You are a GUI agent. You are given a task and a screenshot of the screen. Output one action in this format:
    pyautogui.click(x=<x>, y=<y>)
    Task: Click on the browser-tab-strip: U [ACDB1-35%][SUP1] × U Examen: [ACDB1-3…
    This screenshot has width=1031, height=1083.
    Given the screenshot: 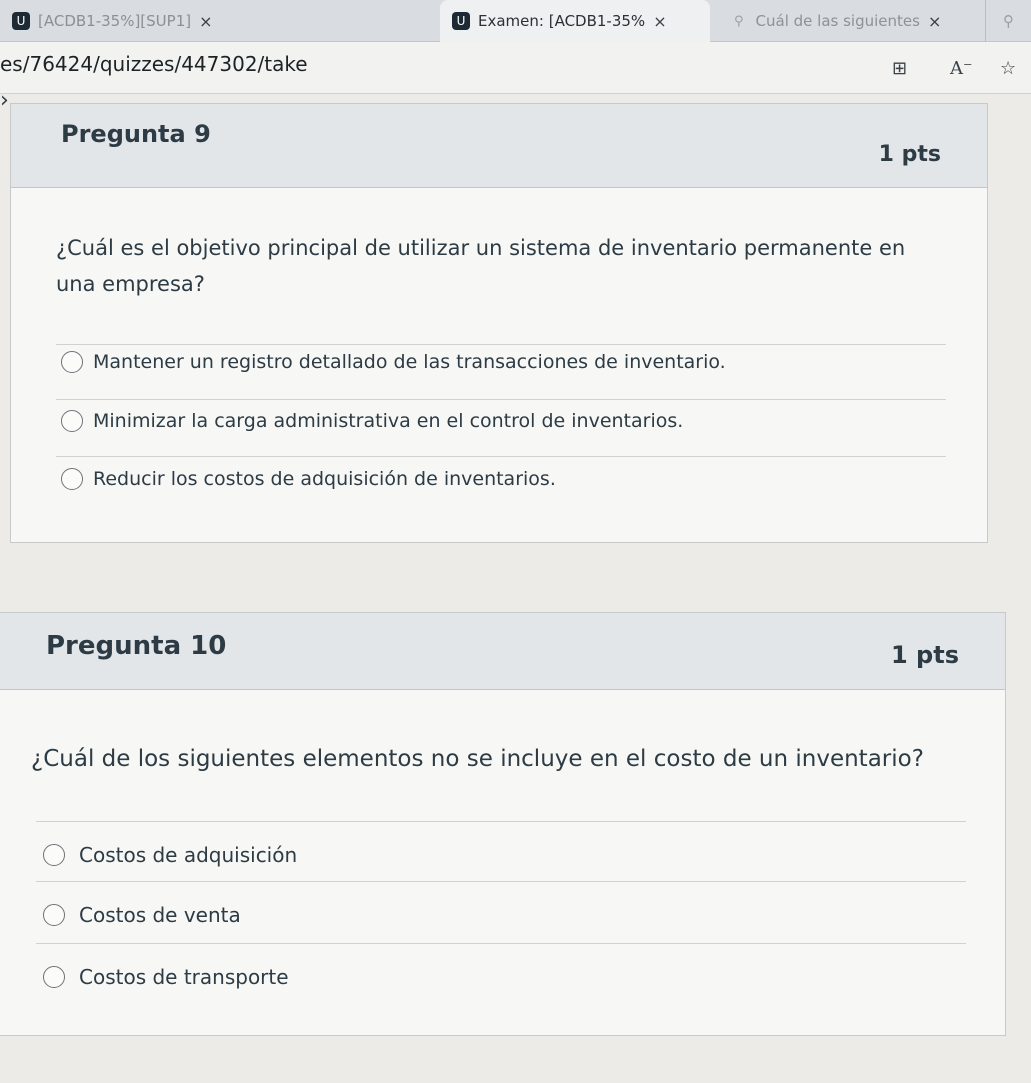 What is the action you would take?
    pyautogui.click(x=515, y=21)
    